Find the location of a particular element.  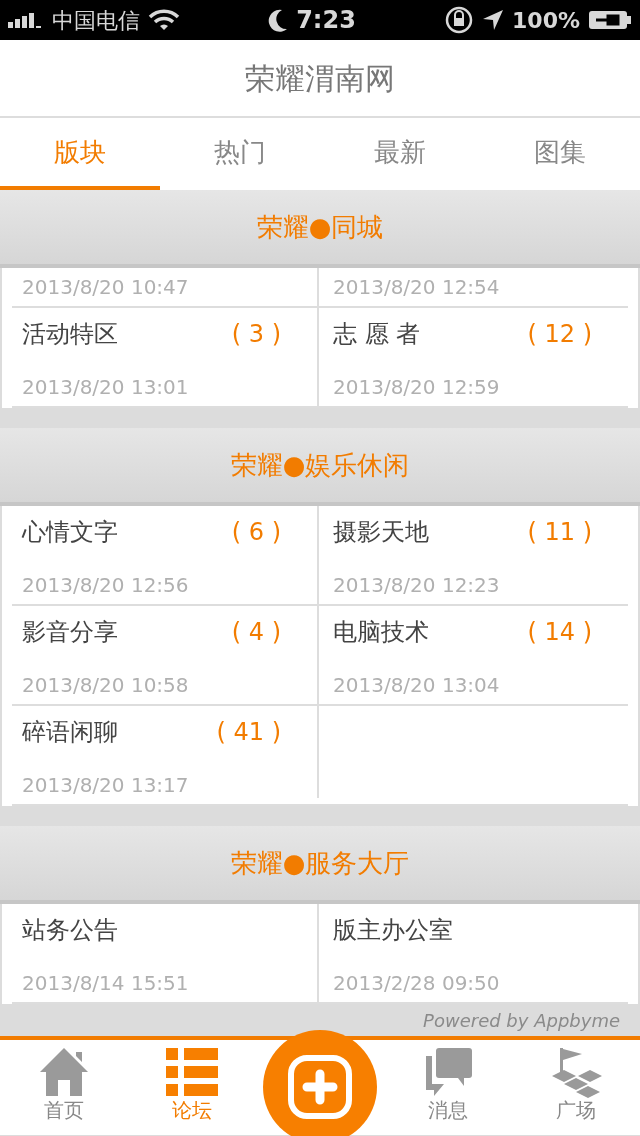

board-name: 心情文字 is located at coordinates (70, 532).